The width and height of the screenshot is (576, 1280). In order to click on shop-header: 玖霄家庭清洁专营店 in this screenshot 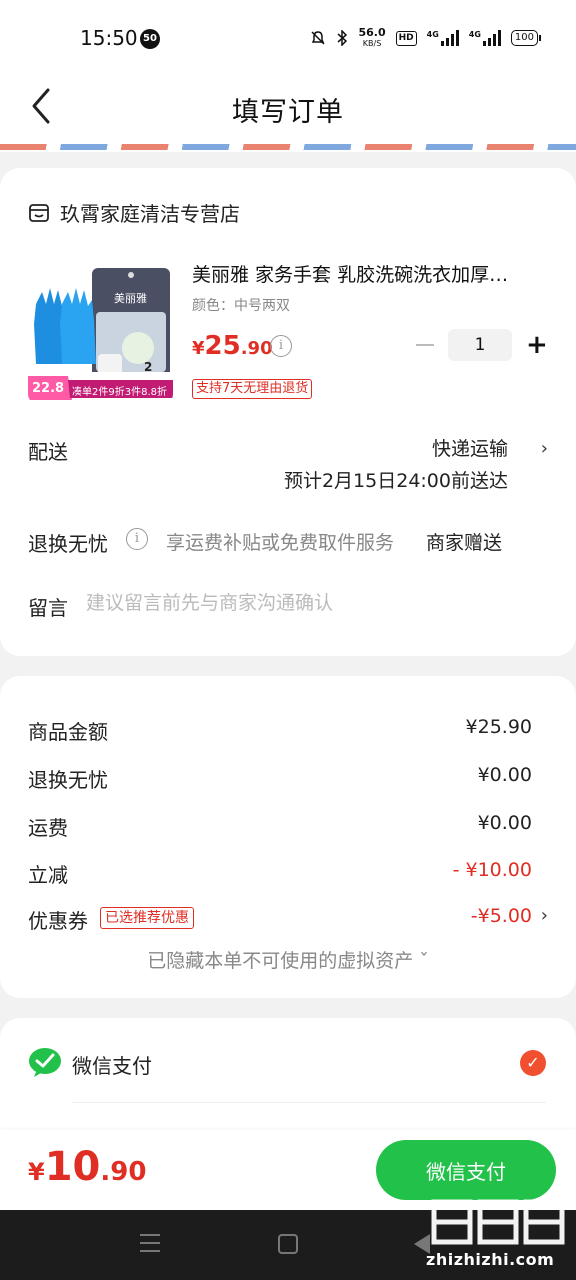, I will do `click(134, 212)`.